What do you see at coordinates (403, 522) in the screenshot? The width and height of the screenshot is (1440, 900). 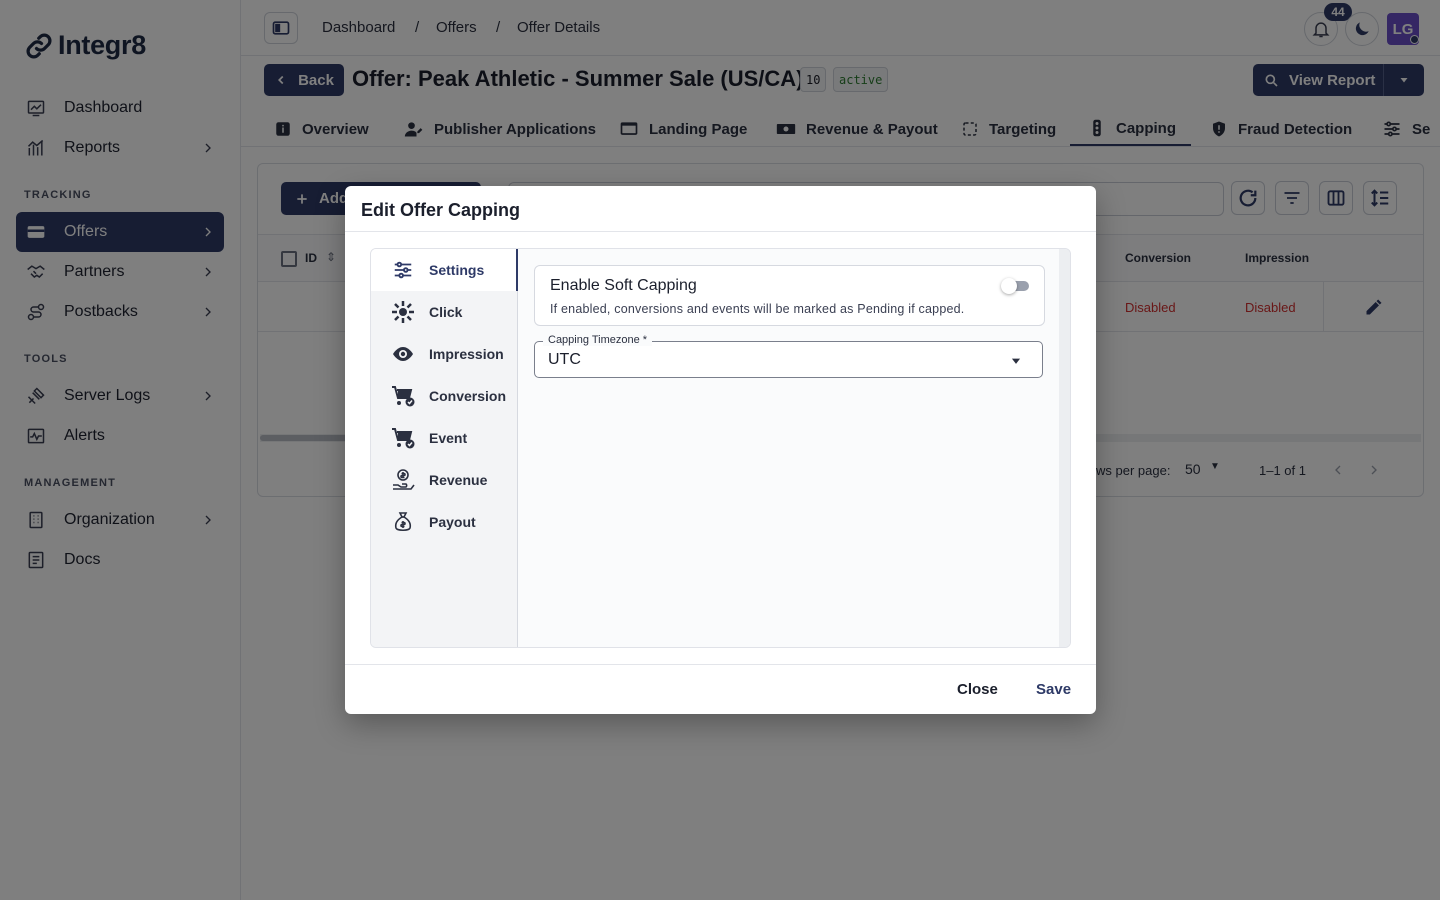 I see `money-bag-icon` at bounding box center [403, 522].